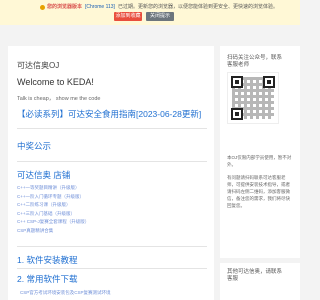 The image size is (320, 300). Describe the element at coordinates (160, 16) in the screenshot. I see `close-warning-button: 关闭提示` at that location.